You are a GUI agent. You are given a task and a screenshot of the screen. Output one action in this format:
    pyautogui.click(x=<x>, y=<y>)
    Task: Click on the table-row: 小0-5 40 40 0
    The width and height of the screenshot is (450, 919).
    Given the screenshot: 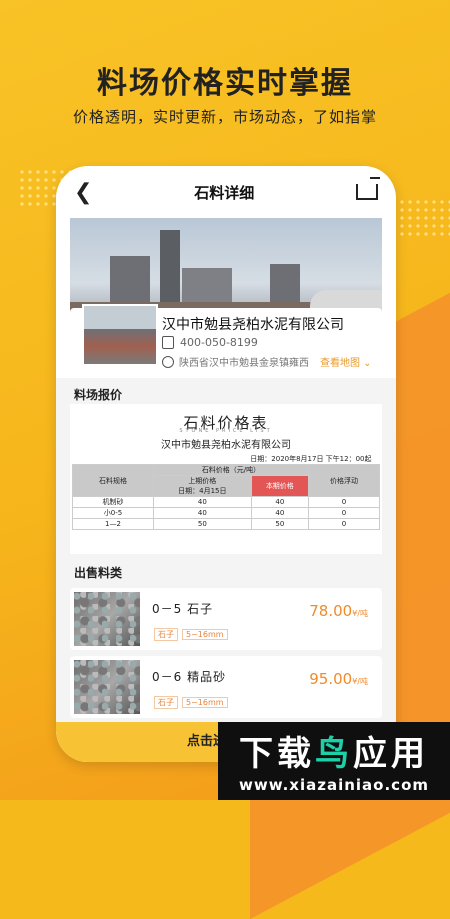 What is the action you would take?
    pyautogui.click(x=226, y=513)
    